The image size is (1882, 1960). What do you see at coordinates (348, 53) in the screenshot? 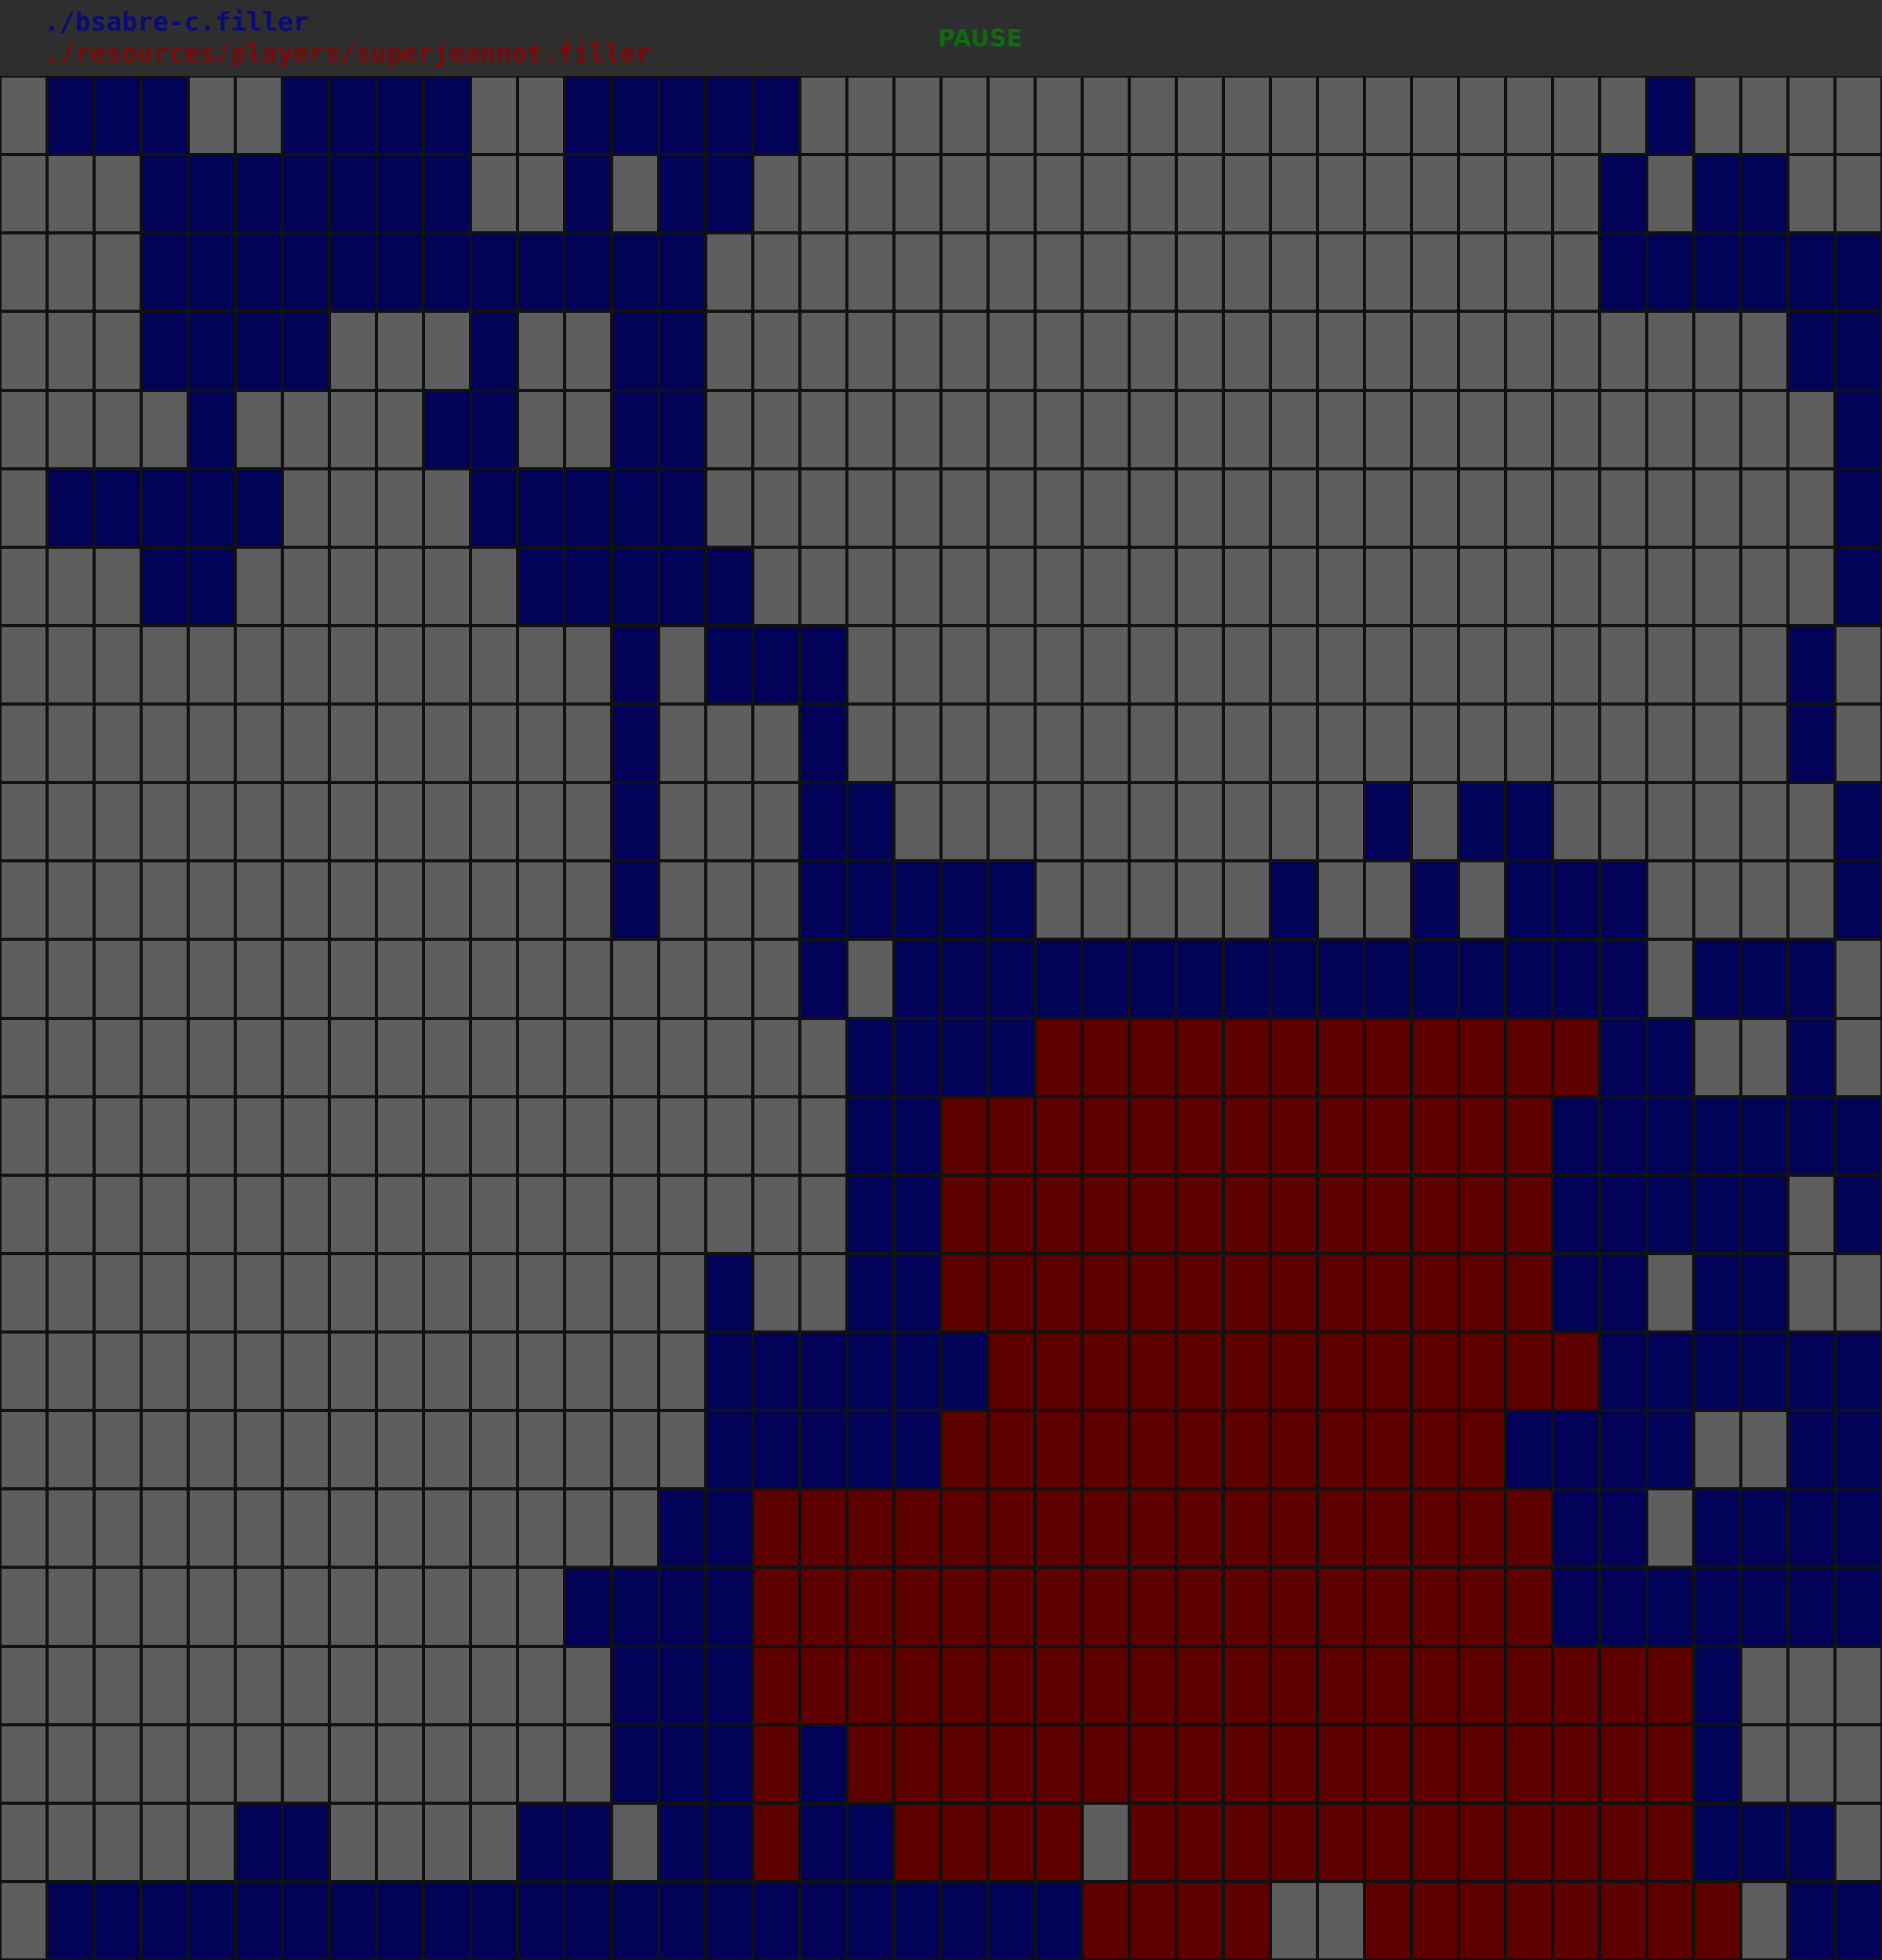
I see `player2-name: ./resources/players/superjeannot.filler` at bounding box center [348, 53].